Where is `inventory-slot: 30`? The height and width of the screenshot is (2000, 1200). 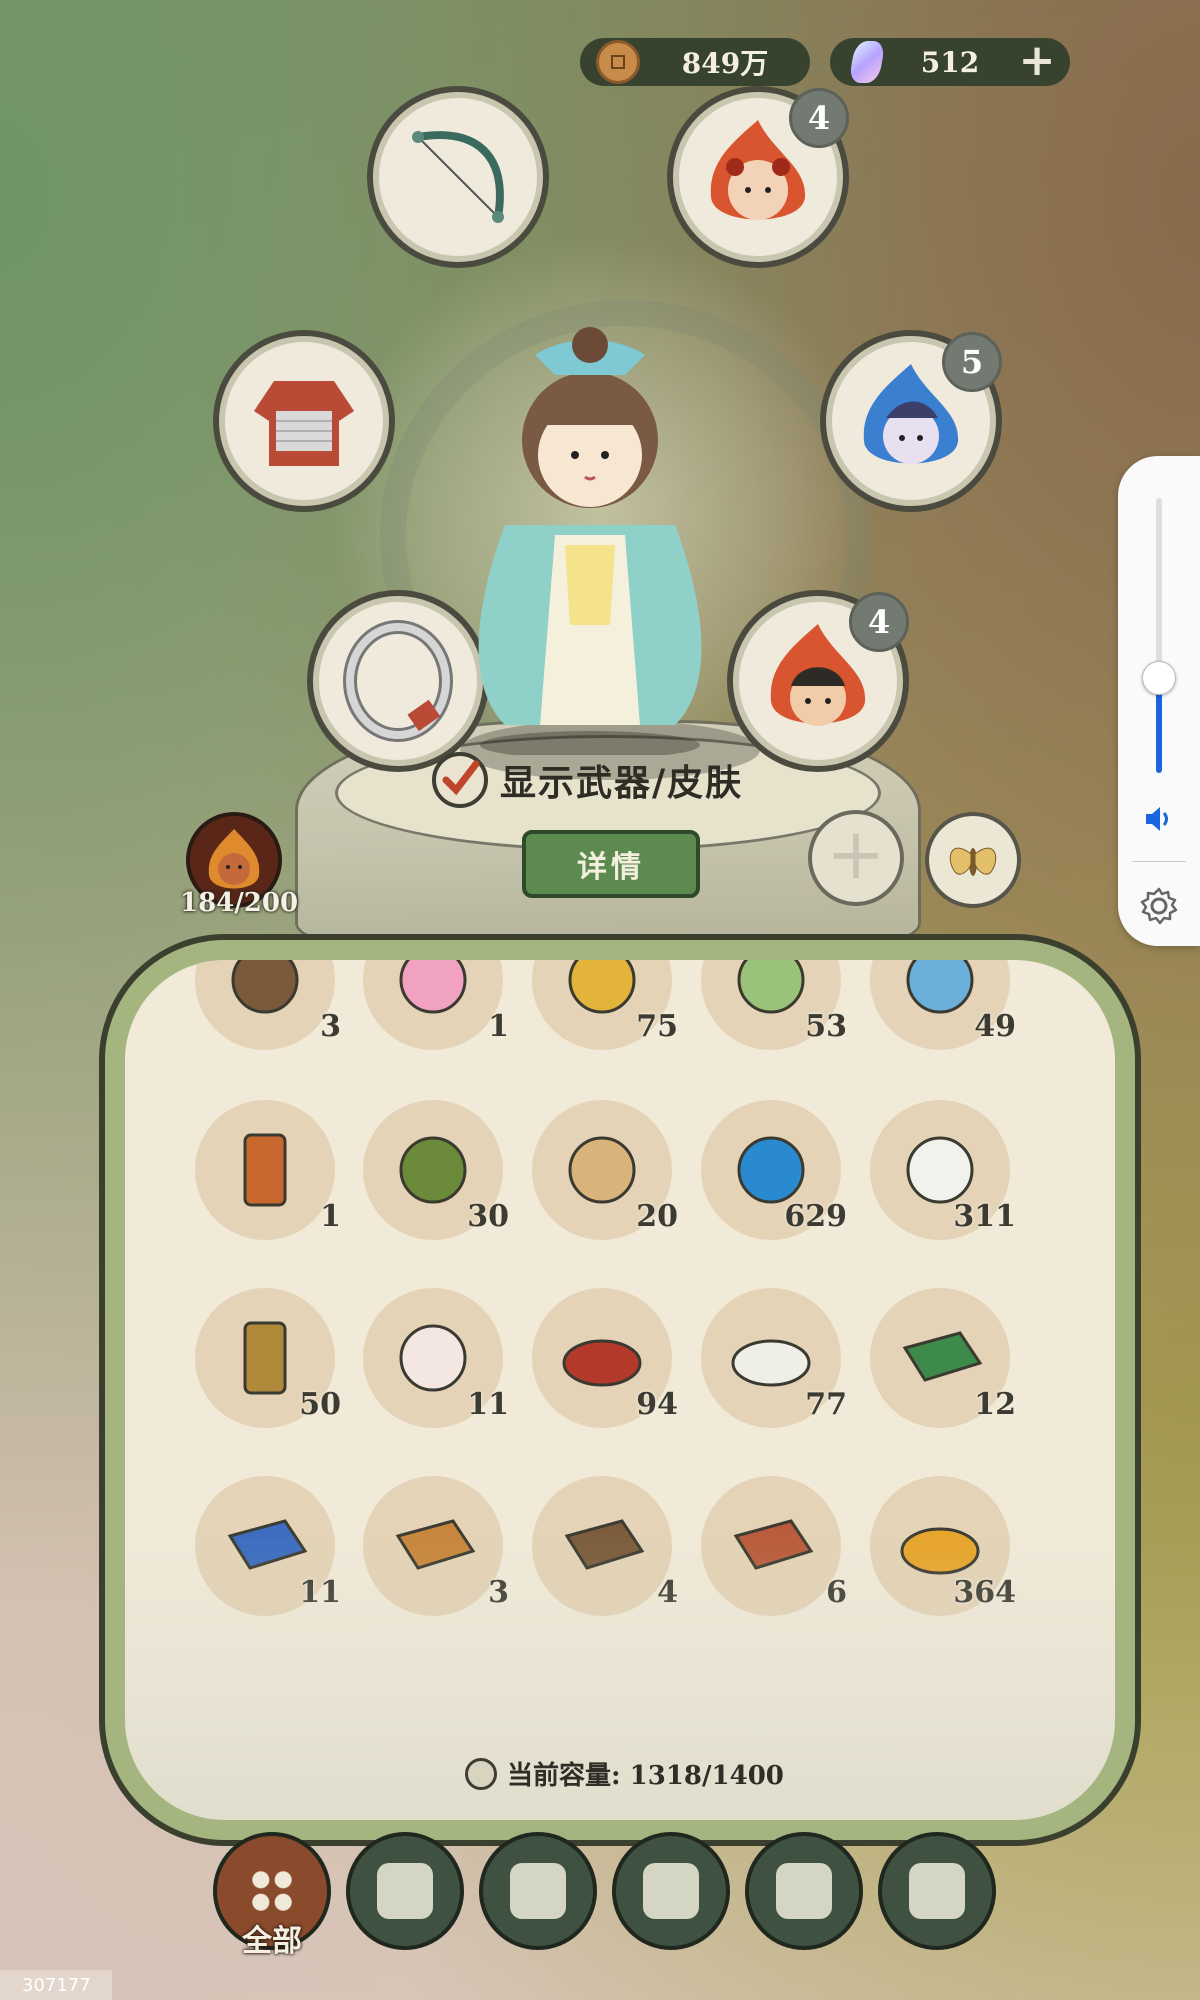
inventory-slot: 30 is located at coordinates (436, 1170).